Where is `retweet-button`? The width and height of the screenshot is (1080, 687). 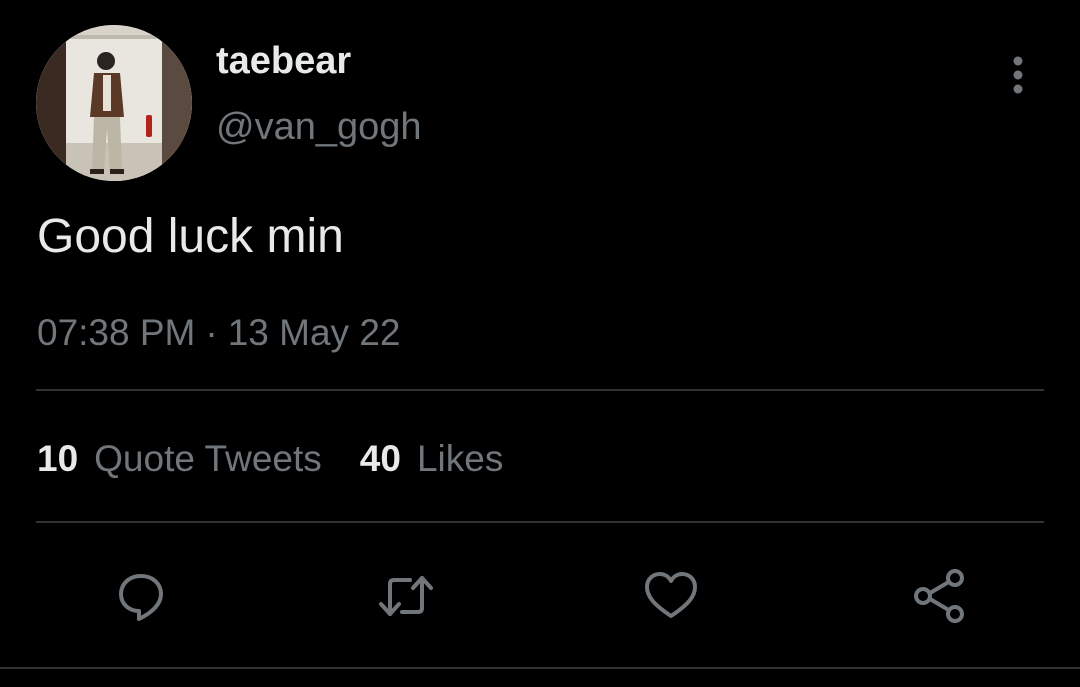
retweet-button is located at coordinates (406, 596).